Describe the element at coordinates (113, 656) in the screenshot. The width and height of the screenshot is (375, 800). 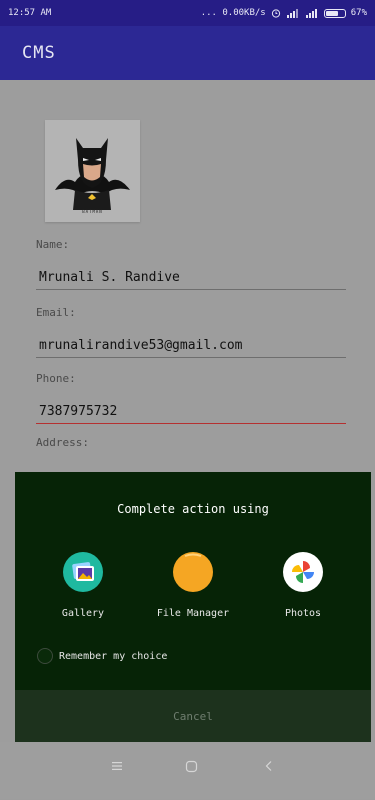
I see `remember-label: Remember my choice` at that location.